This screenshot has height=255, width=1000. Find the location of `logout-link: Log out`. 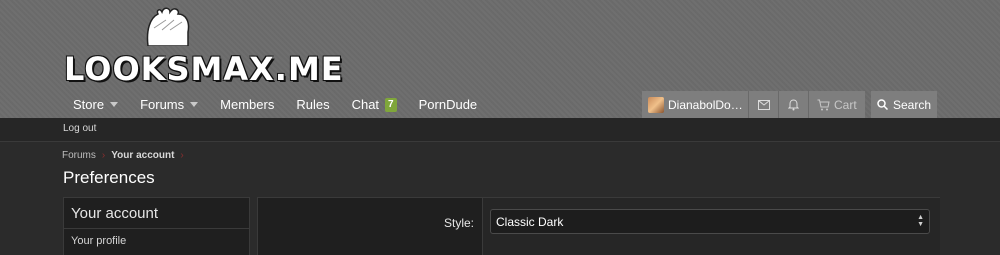

logout-link: Log out is located at coordinates (79, 128).